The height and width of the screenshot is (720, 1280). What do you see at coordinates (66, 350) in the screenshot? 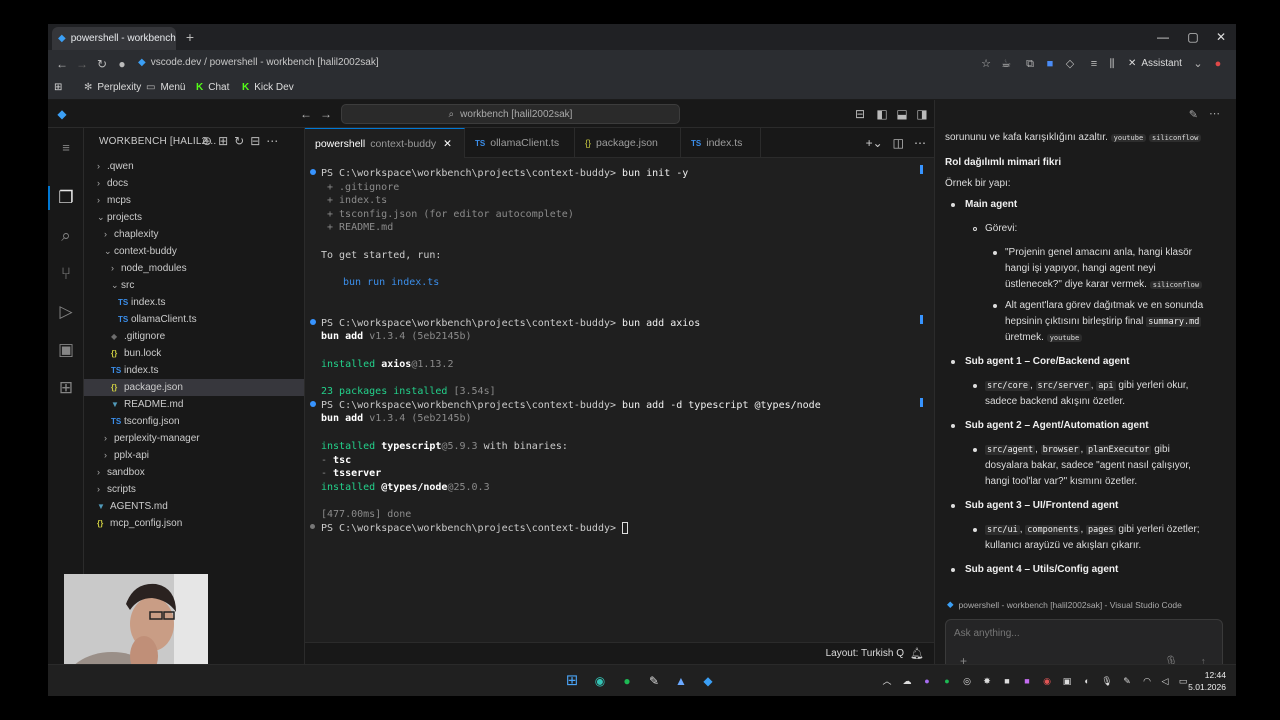
I see `remote-explorer-icon: ▣` at bounding box center [66, 350].